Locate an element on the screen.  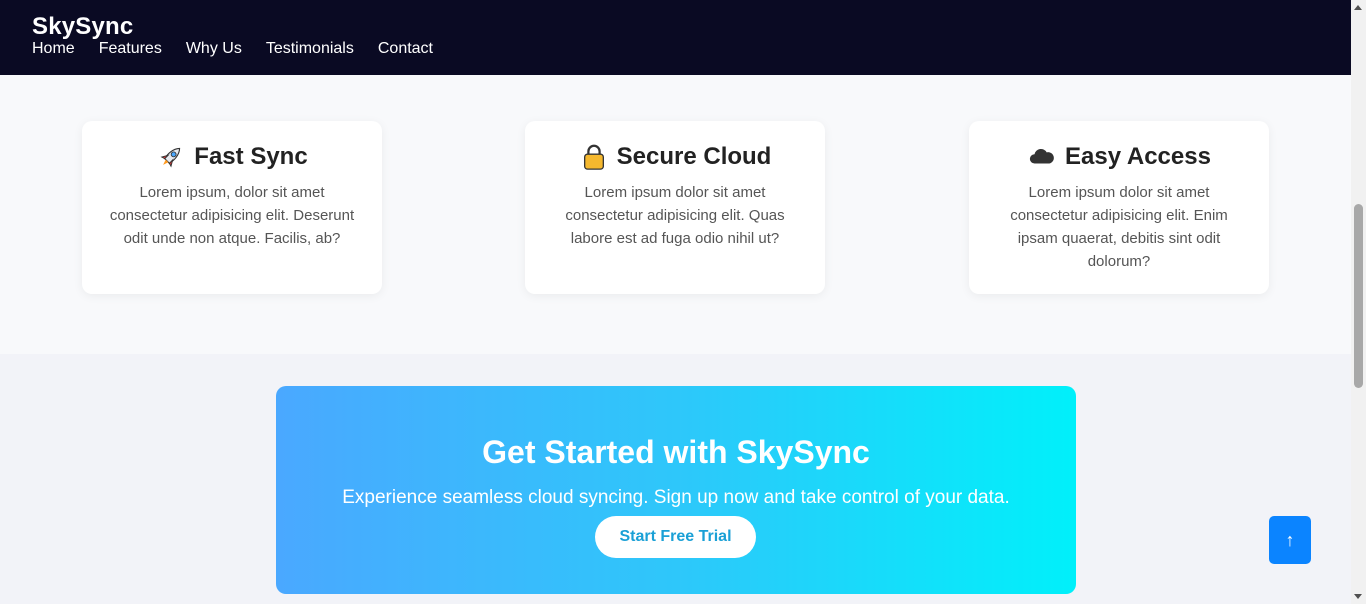
feature-title: Fast Sync is located at coordinates (232, 157).